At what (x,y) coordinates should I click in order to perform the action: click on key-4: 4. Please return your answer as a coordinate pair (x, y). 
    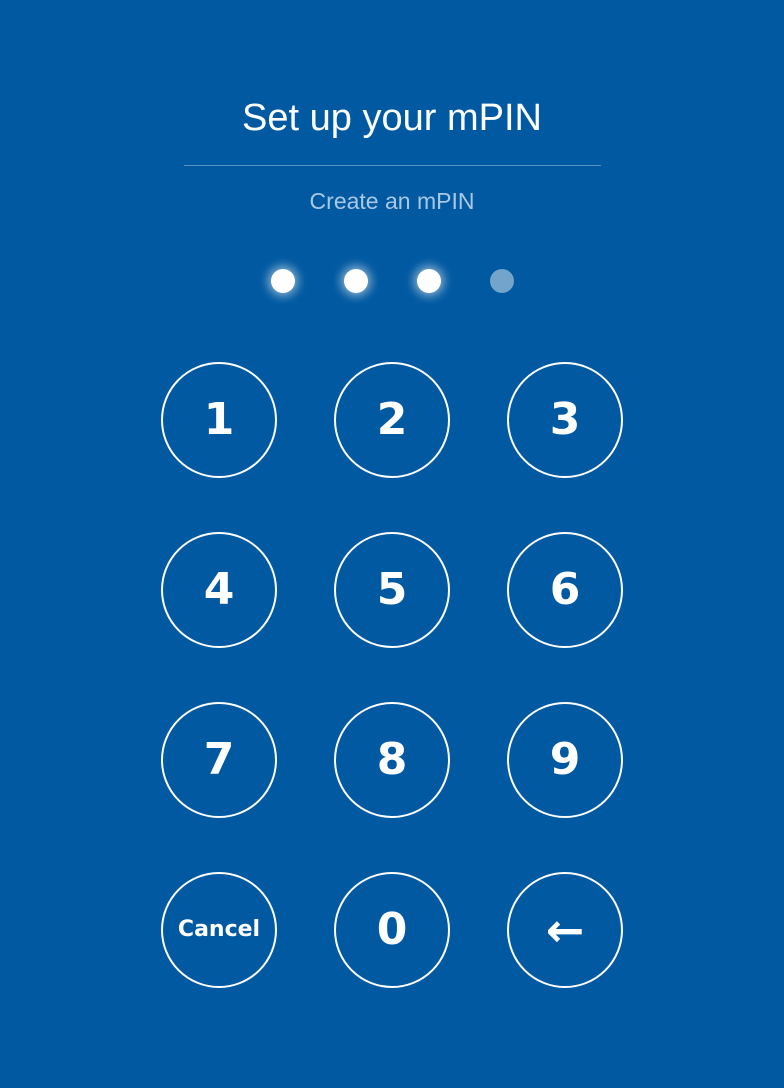
    Looking at the image, I should click on (219, 590).